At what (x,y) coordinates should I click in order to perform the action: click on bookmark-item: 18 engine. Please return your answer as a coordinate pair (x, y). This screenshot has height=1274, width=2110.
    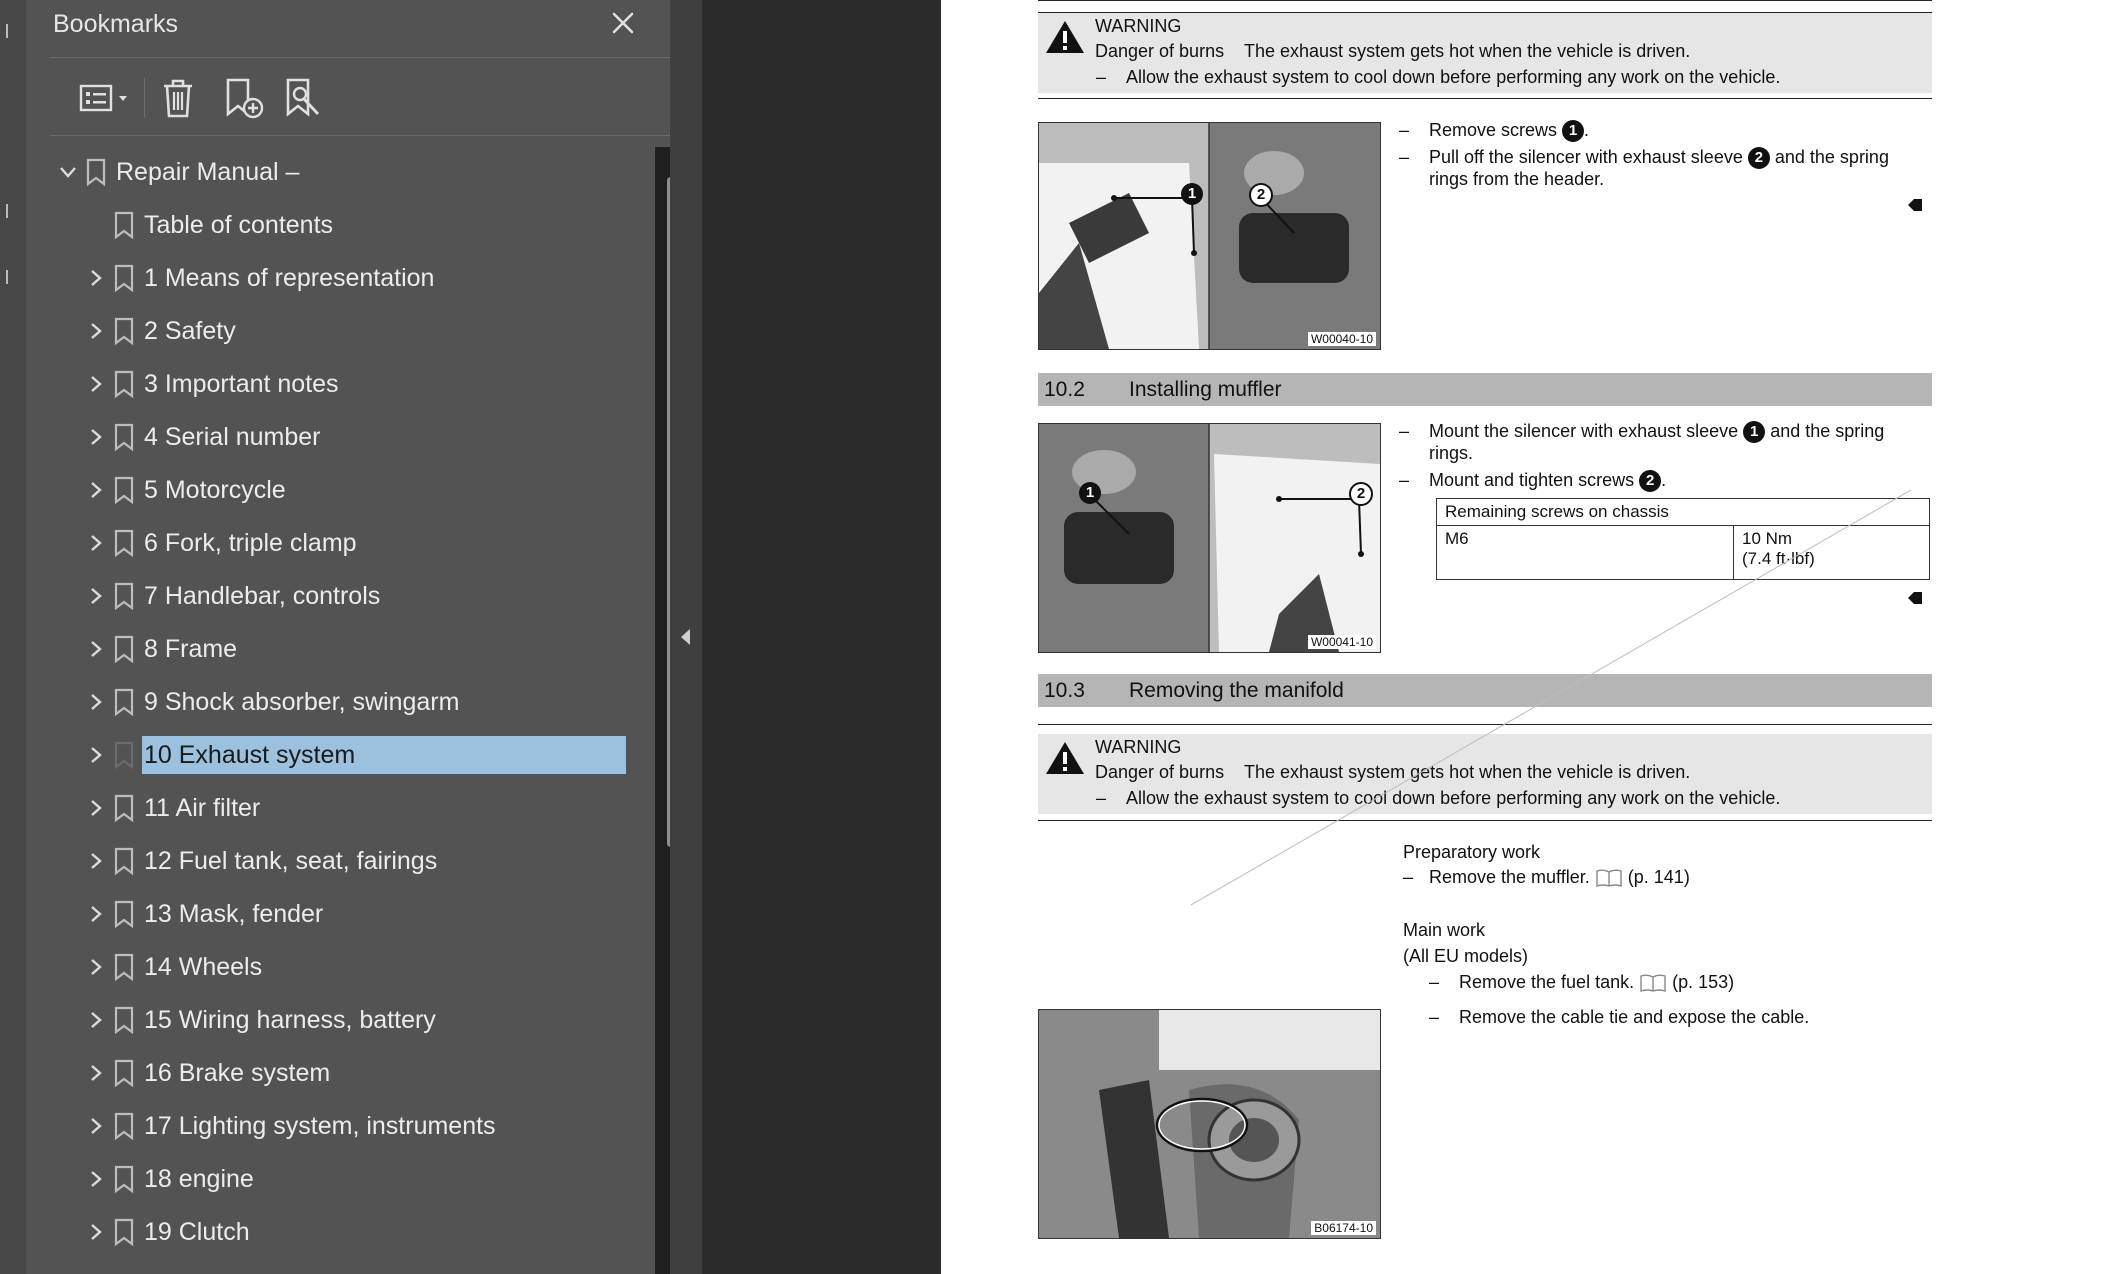
    Looking at the image, I should click on (326, 1178).